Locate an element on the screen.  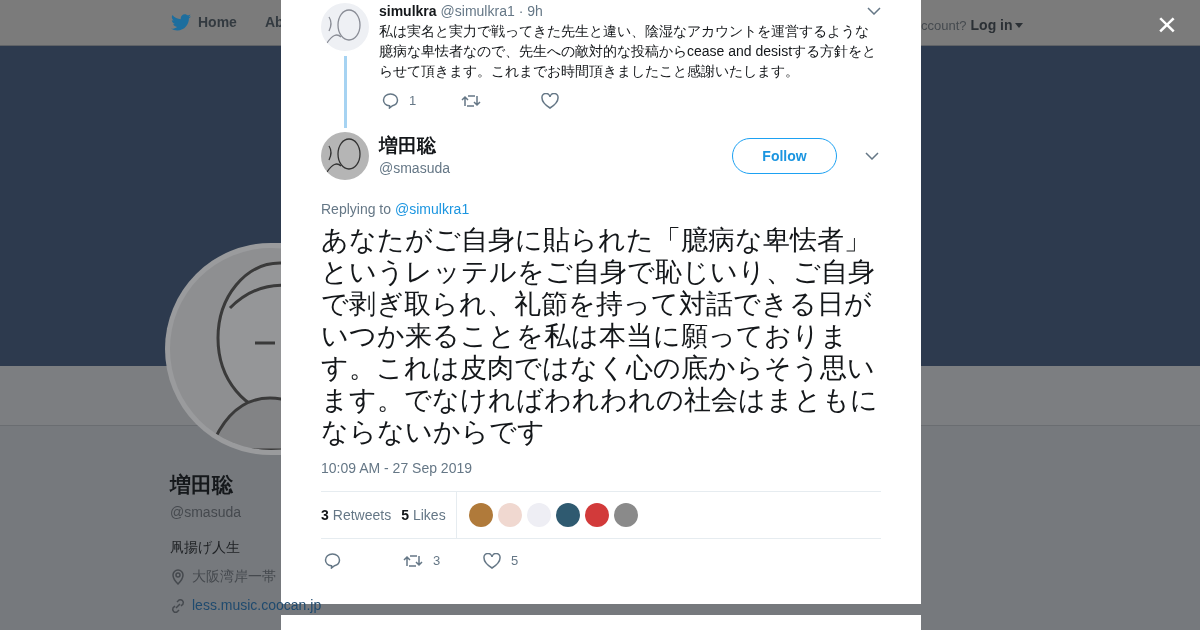
like-button: 5 is located at coordinates (501, 561).